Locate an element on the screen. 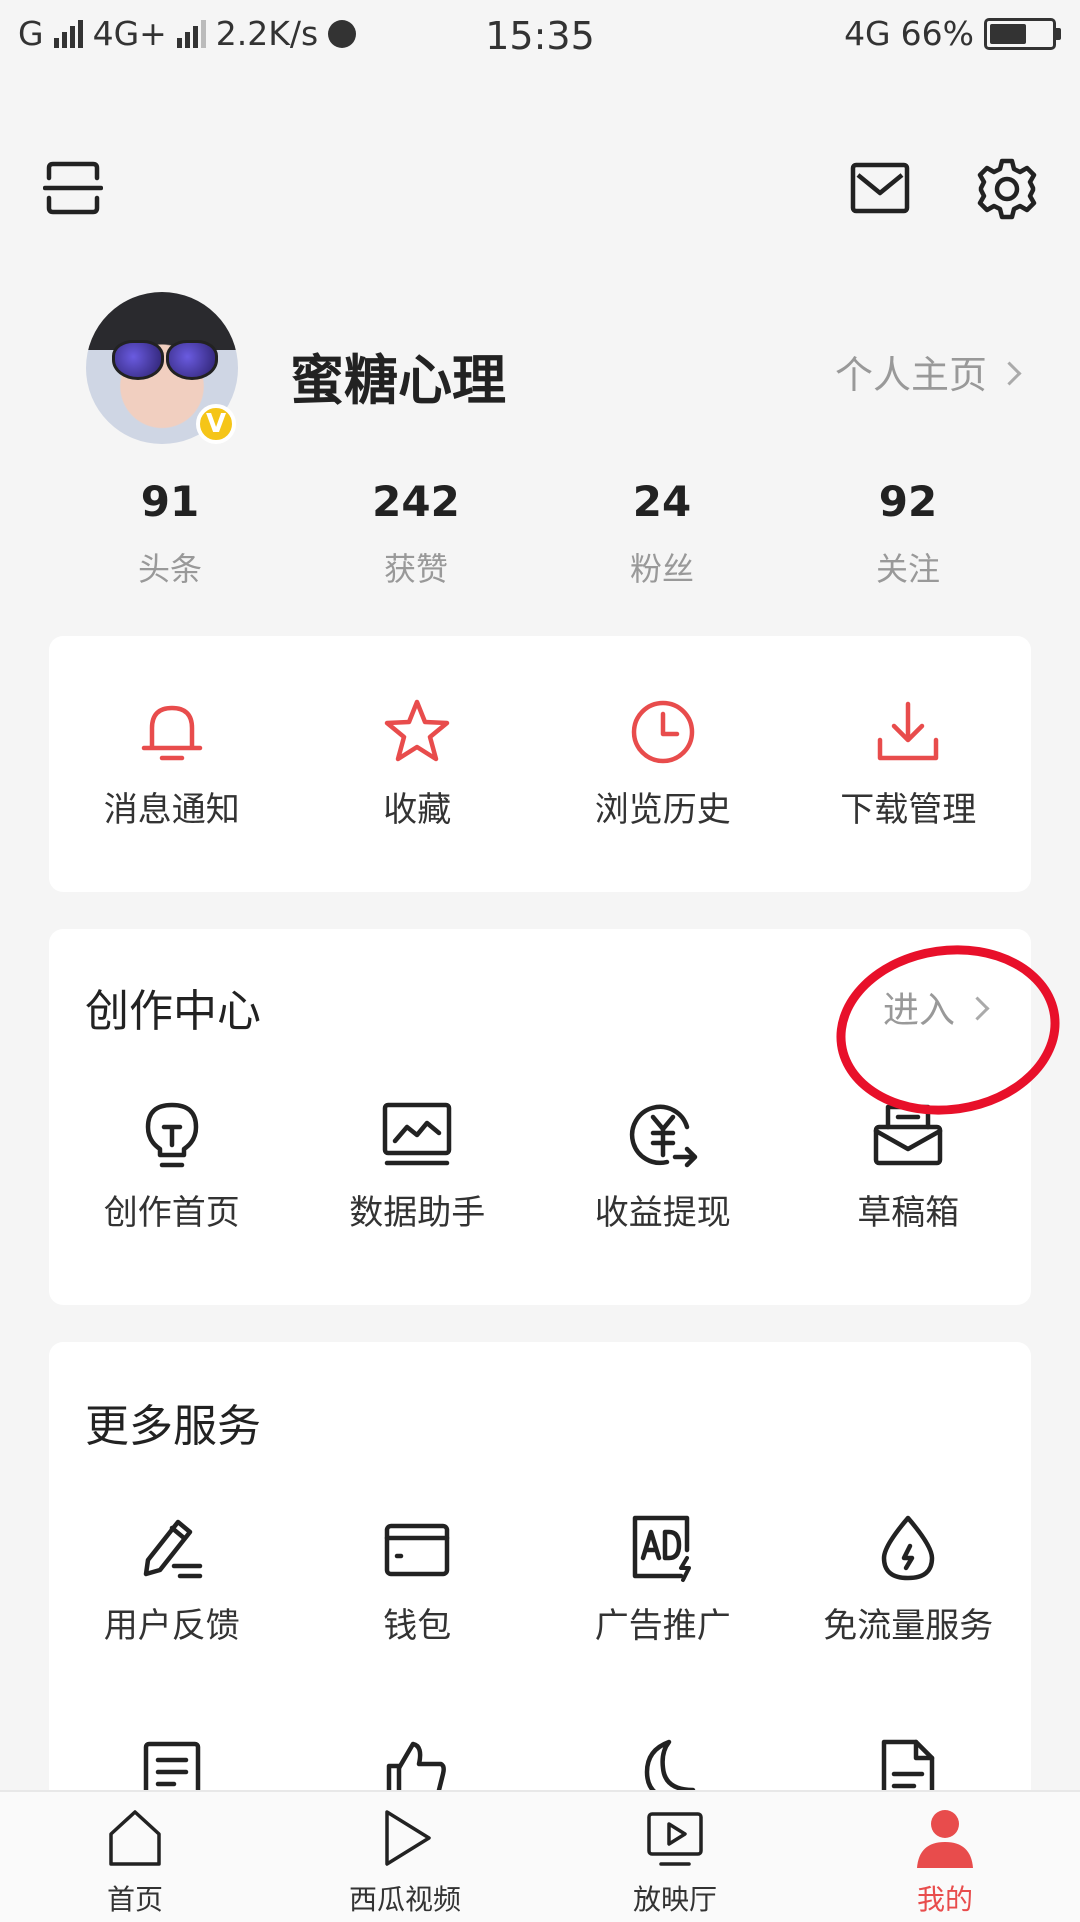 This screenshot has width=1080, height=1922. data-assistant-item: 数据助手 is located at coordinates (418, 1165).